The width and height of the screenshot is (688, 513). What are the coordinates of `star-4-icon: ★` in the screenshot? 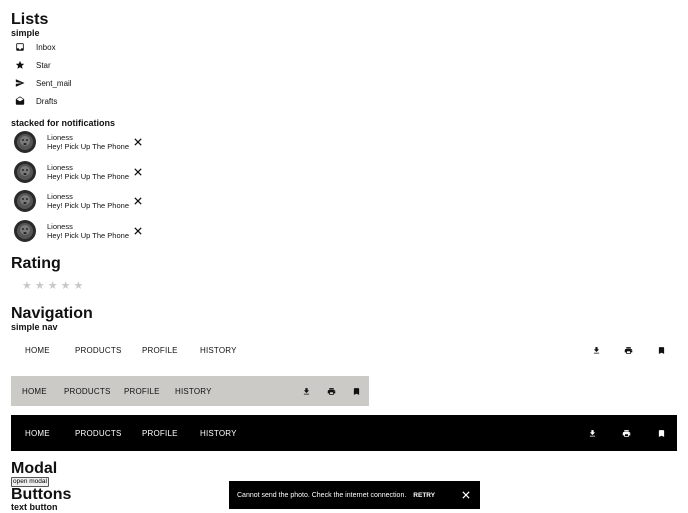 It's located at (66, 286).